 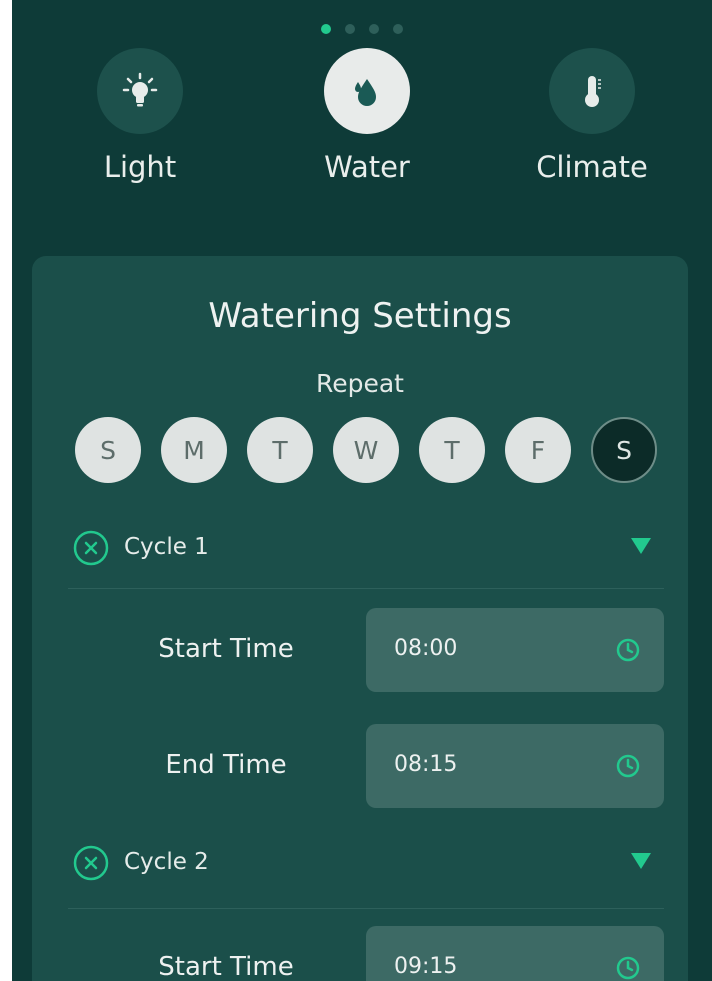 What do you see at coordinates (166, 547) in the screenshot?
I see `cycle-name: Cycle 1` at bounding box center [166, 547].